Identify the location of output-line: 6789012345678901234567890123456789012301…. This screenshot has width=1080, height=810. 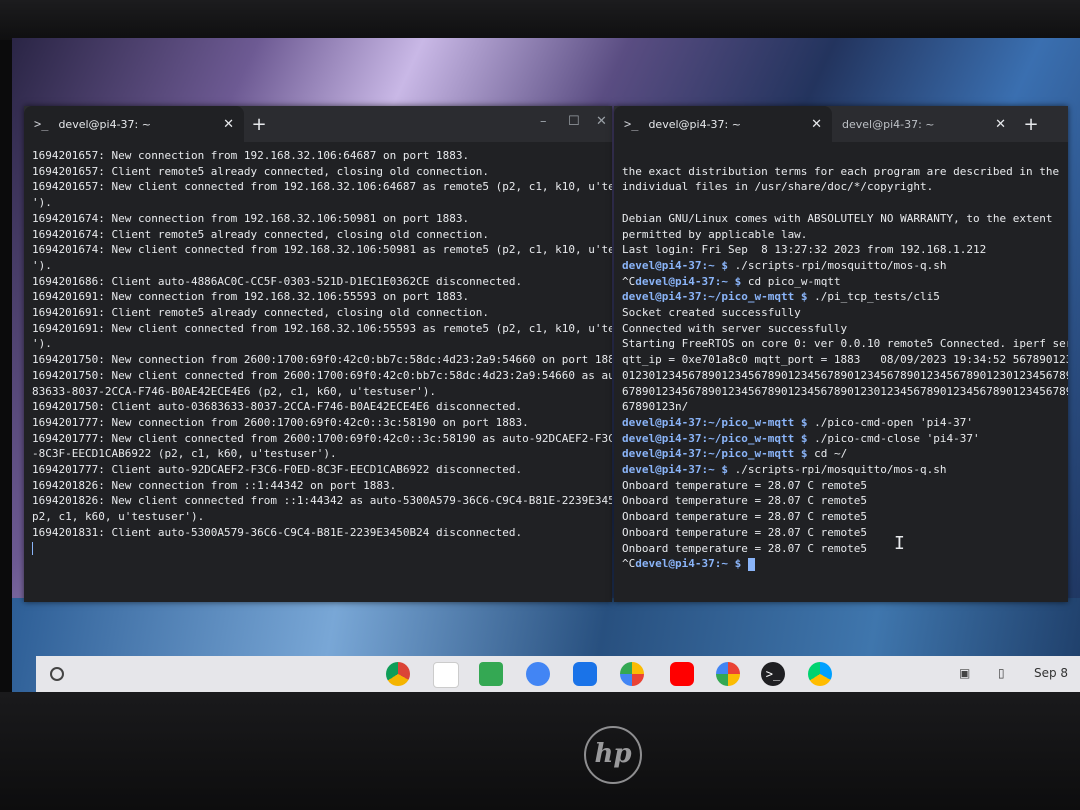
(845, 391).